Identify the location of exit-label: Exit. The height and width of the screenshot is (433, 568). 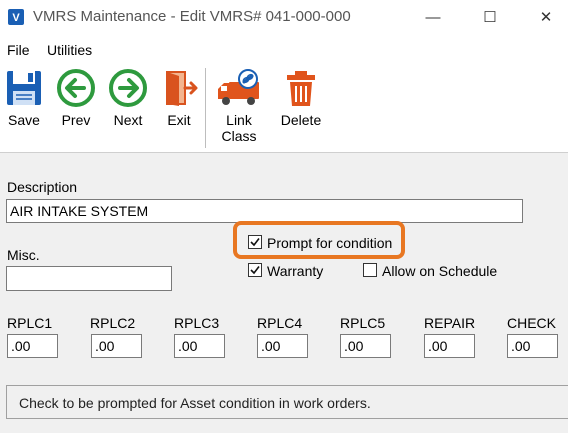
(179, 120).